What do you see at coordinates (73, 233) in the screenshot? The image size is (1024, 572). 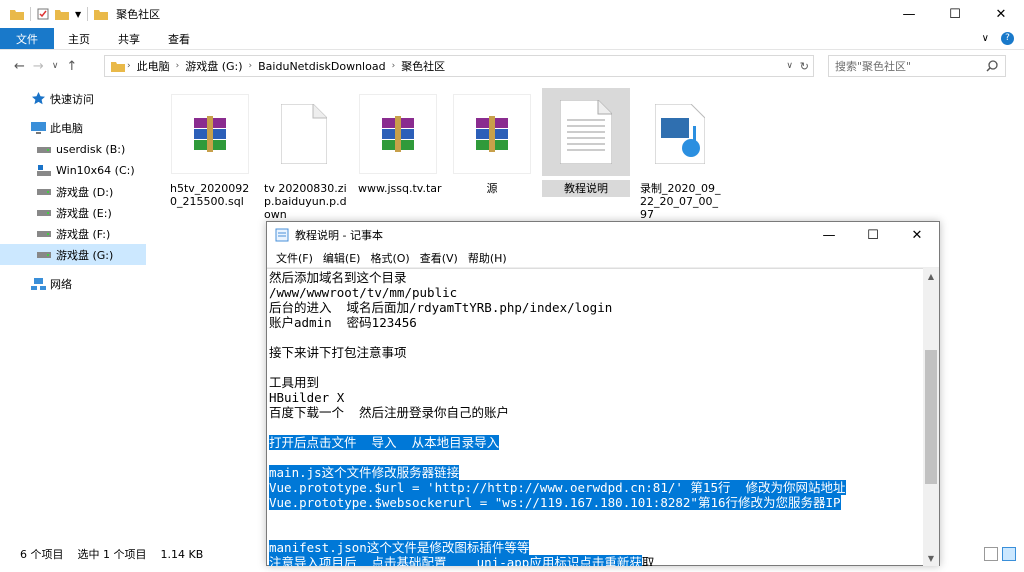 I see `sidebar-item-drive-f: 游戏盘 (F:)` at bounding box center [73, 233].